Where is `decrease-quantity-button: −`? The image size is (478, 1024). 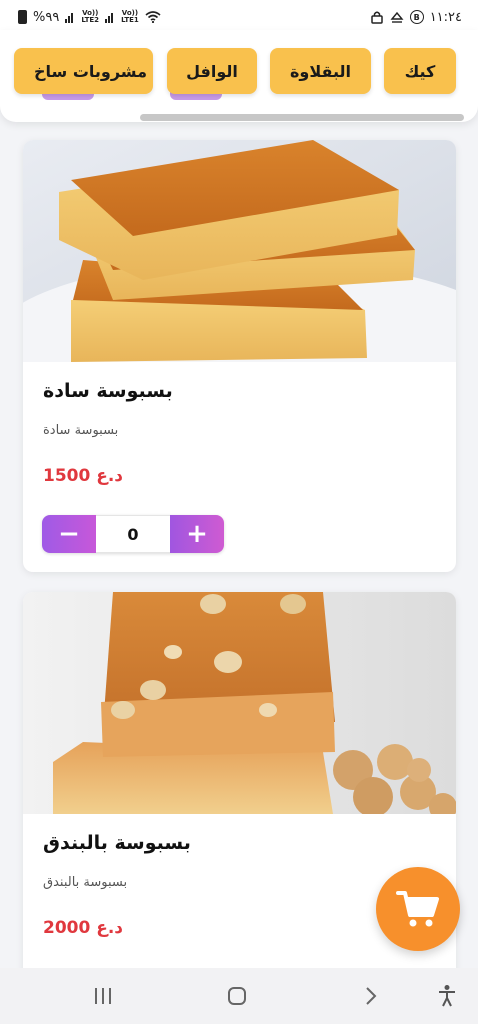 decrease-quantity-button: − is located at coordinates (69, 534).